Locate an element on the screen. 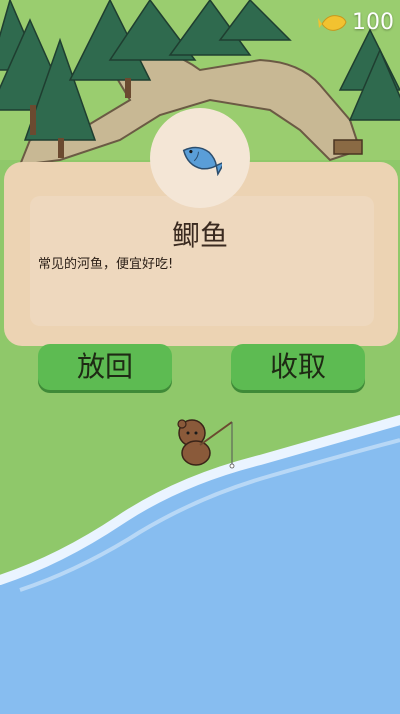  collect-button: 收取 is located at coordinates (298, 367).